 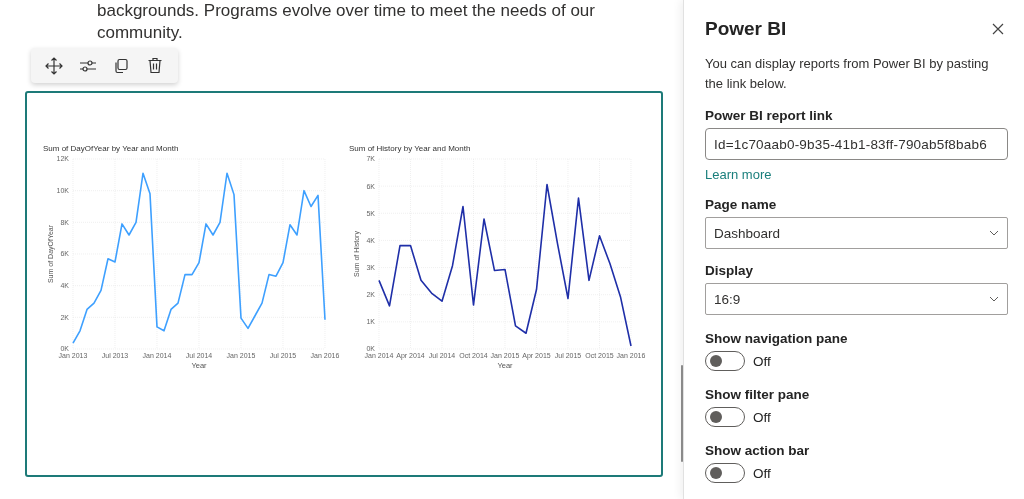 I want to click on copy-icon, so click(x=121, y=65).